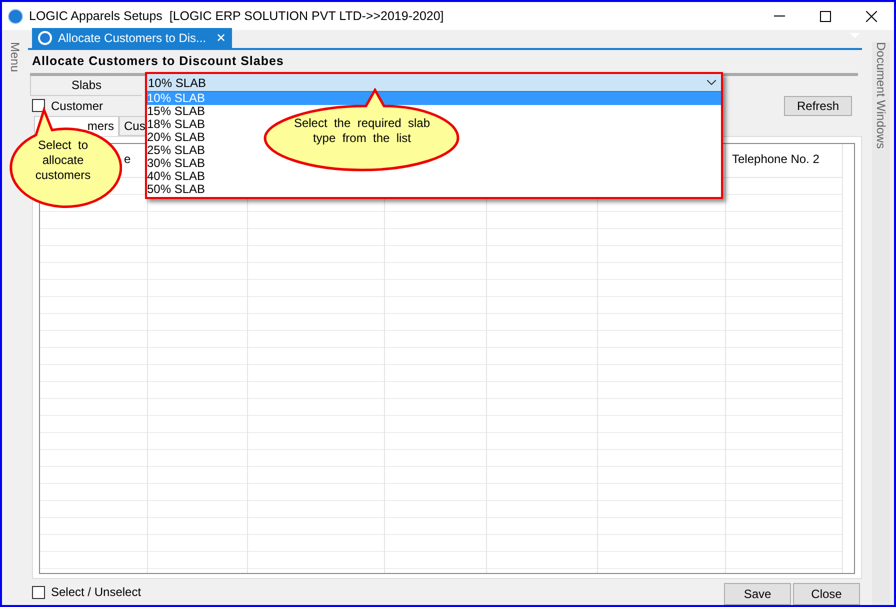  What do you see at coordinates (776, 159) in the screenshot?
I see `column-header: Telephone No. 2` at bounding box center [776, 159].